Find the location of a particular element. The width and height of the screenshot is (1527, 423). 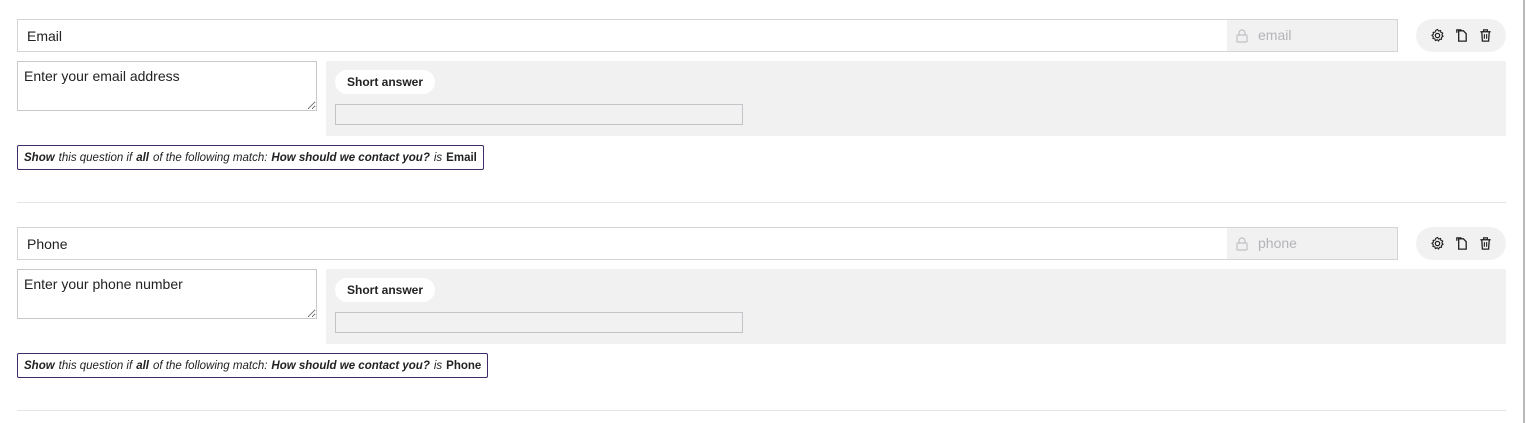

question-key-field: email is located at coordinates (1312, 35).